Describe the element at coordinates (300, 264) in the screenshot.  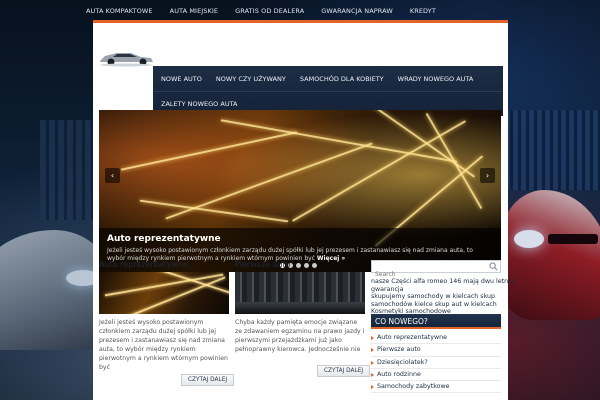
I see `post-title: Pierwsze auto` at that location.